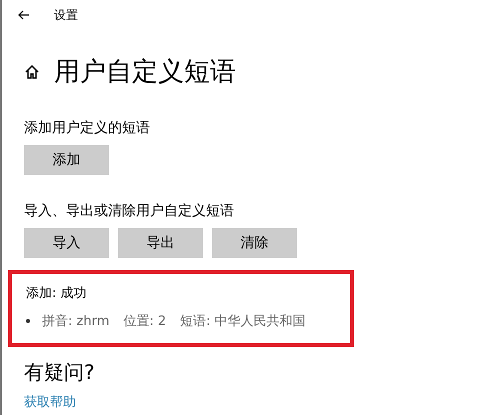 This screenshot has width=480, height=415. What do you see at coordinates (129, 211) in the screenshot?
I see `section-label: 导入、导出或清除用户自定义短语` at bounding box center [129, 211].